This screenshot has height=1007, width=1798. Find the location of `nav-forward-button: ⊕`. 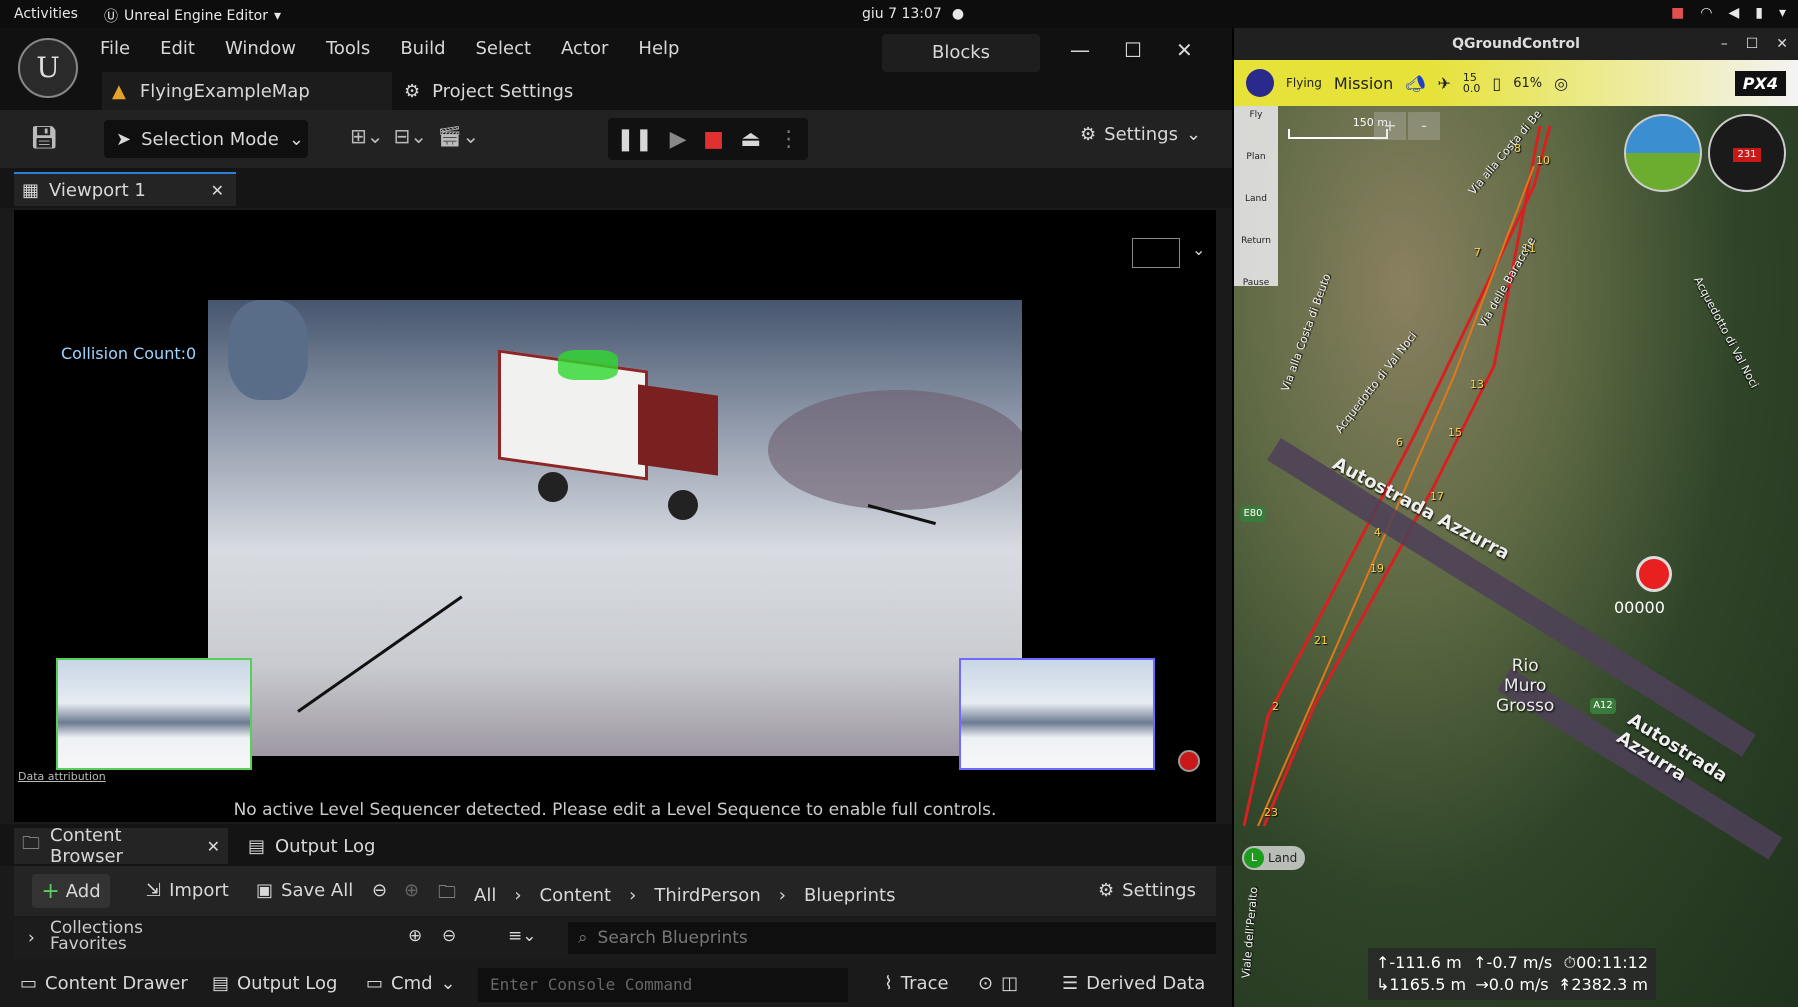

nav-forward-button: ⊕ is located at coordinates (411, 890).